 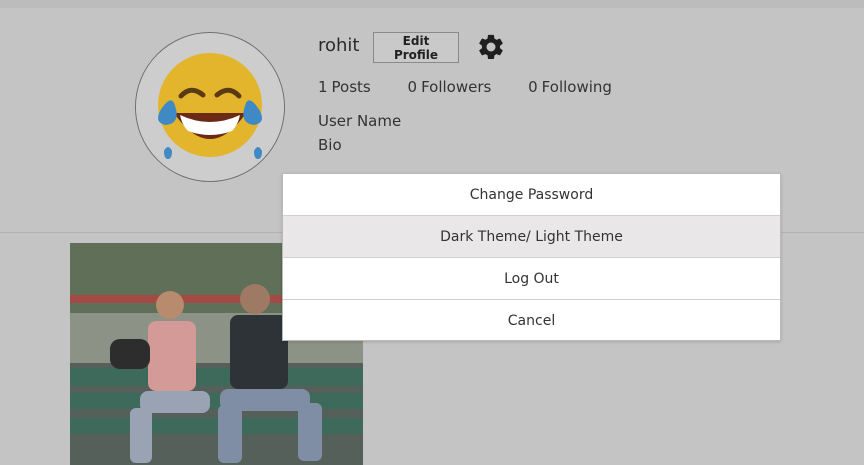 What do you see at coordinates (531, 237) in the screenshot?
I see `theme-toggle-option: Dark Theme/ Light Theme` at bounding box center [531, 237].